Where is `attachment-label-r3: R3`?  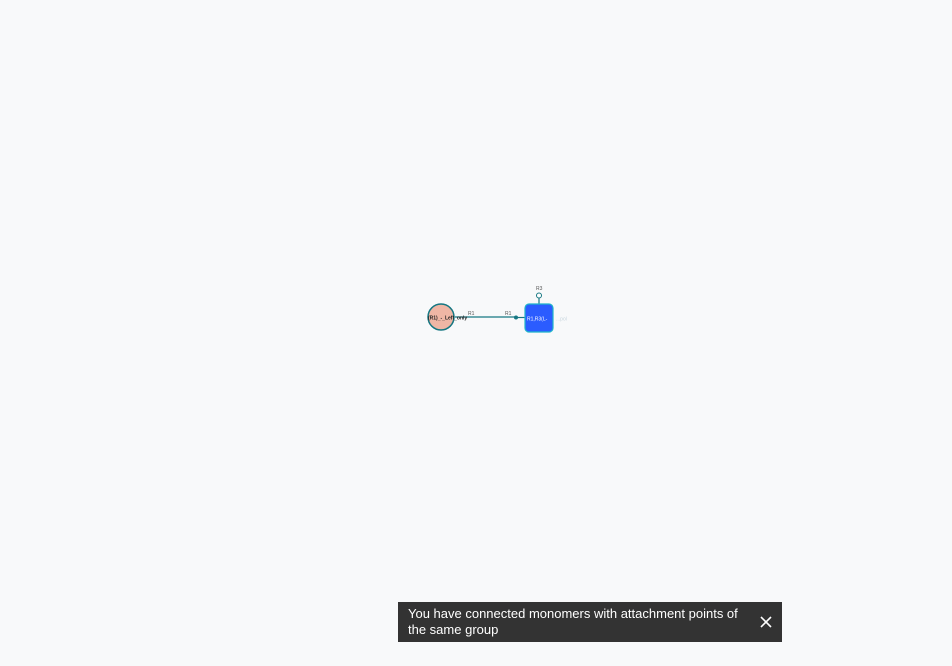
attachment-label-r3: R3 is located at coordinates (539, 289).